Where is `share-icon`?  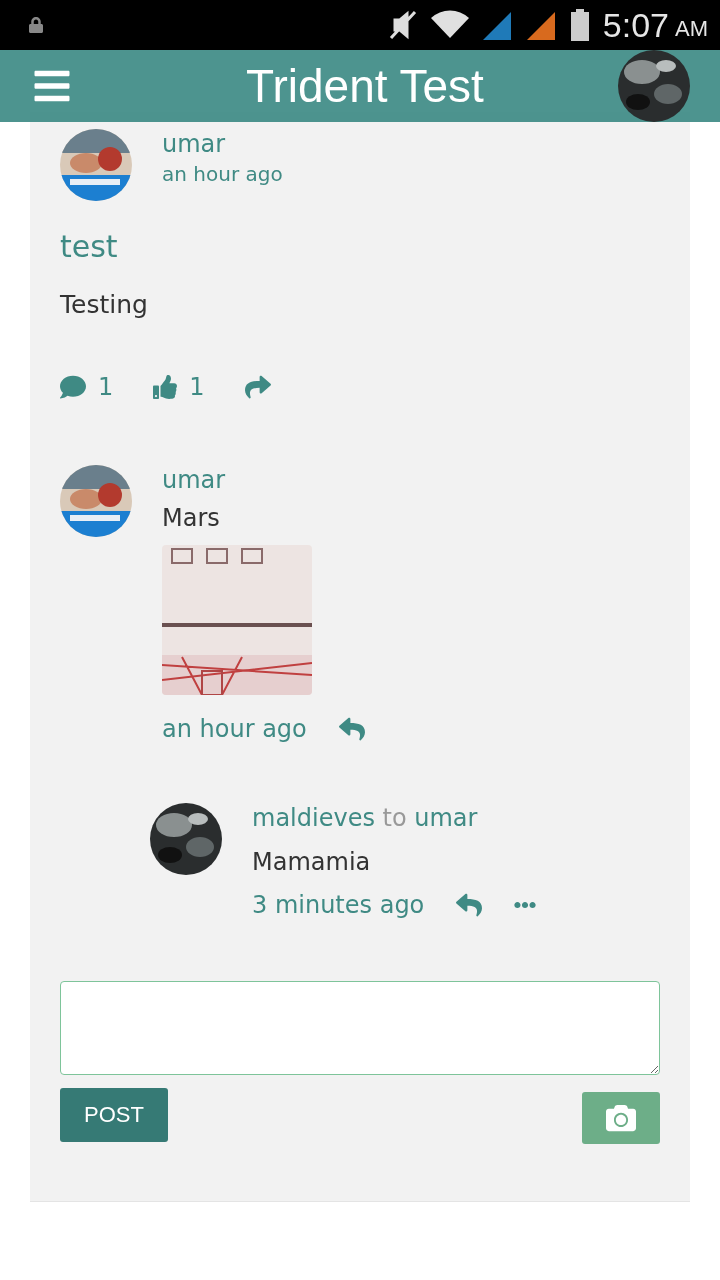
share-icon is located at coordinates (257, 387).